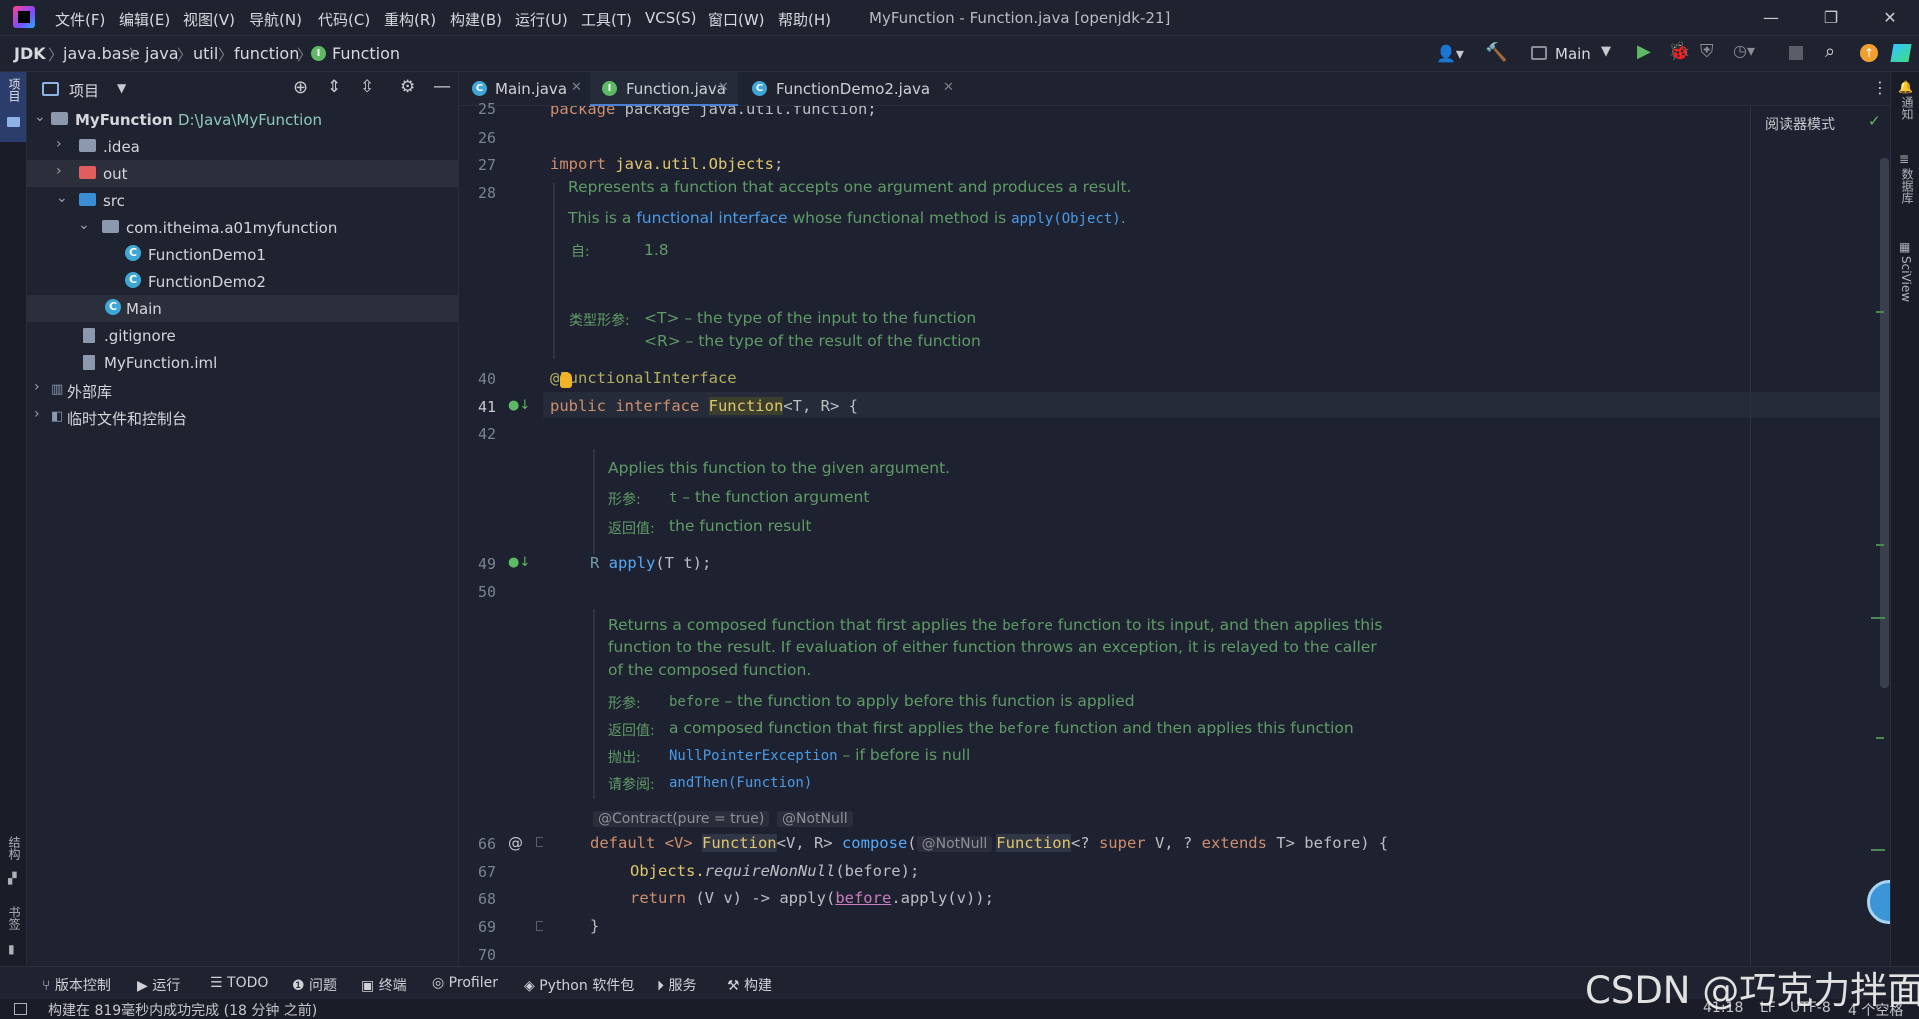 Image resolution: width=1919 pixels, height=1019 pixels. Describe the element at coordinates (579, 985) in the screenshot. I see `tool-python-packages: ◈ Python 软件包` at that location.